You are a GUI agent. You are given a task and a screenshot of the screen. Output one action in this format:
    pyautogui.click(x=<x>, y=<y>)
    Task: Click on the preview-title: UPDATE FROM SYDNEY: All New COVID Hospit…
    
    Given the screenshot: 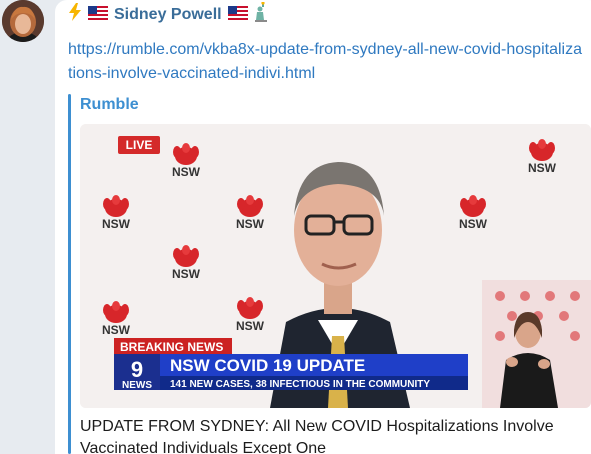 What is the action you would take?
    pyautogui.click(x=335, y=435)
    